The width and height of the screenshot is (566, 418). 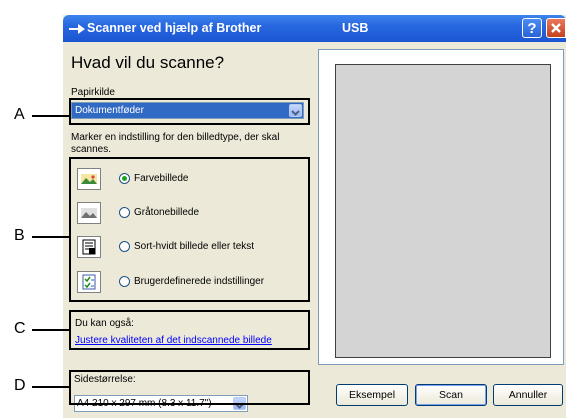 I want to click on page-heading: Hvad vil du scanne?, so click(x=148, y=62).